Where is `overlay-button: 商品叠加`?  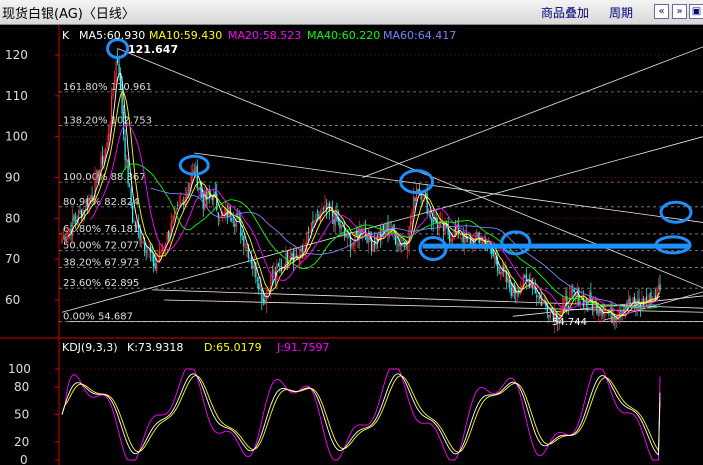 overlay-button: 商品叠加 is located at coordinates (565, 12).